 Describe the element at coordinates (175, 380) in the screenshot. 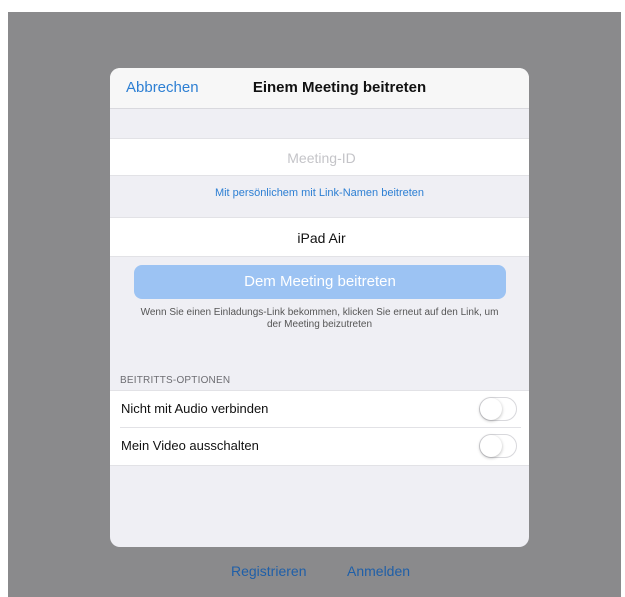

I see `join-options-header: BEITRITTS-OPTIONEN` at that location.